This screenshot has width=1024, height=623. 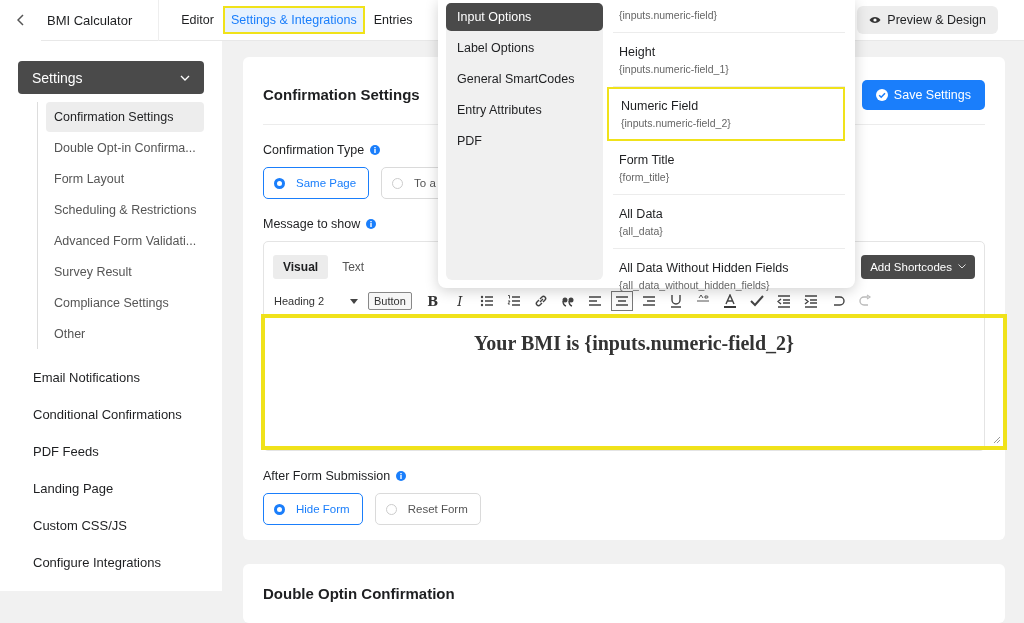 I want to click on sidebar-item: Custom CSS/JS, so click(x=111, y=525).